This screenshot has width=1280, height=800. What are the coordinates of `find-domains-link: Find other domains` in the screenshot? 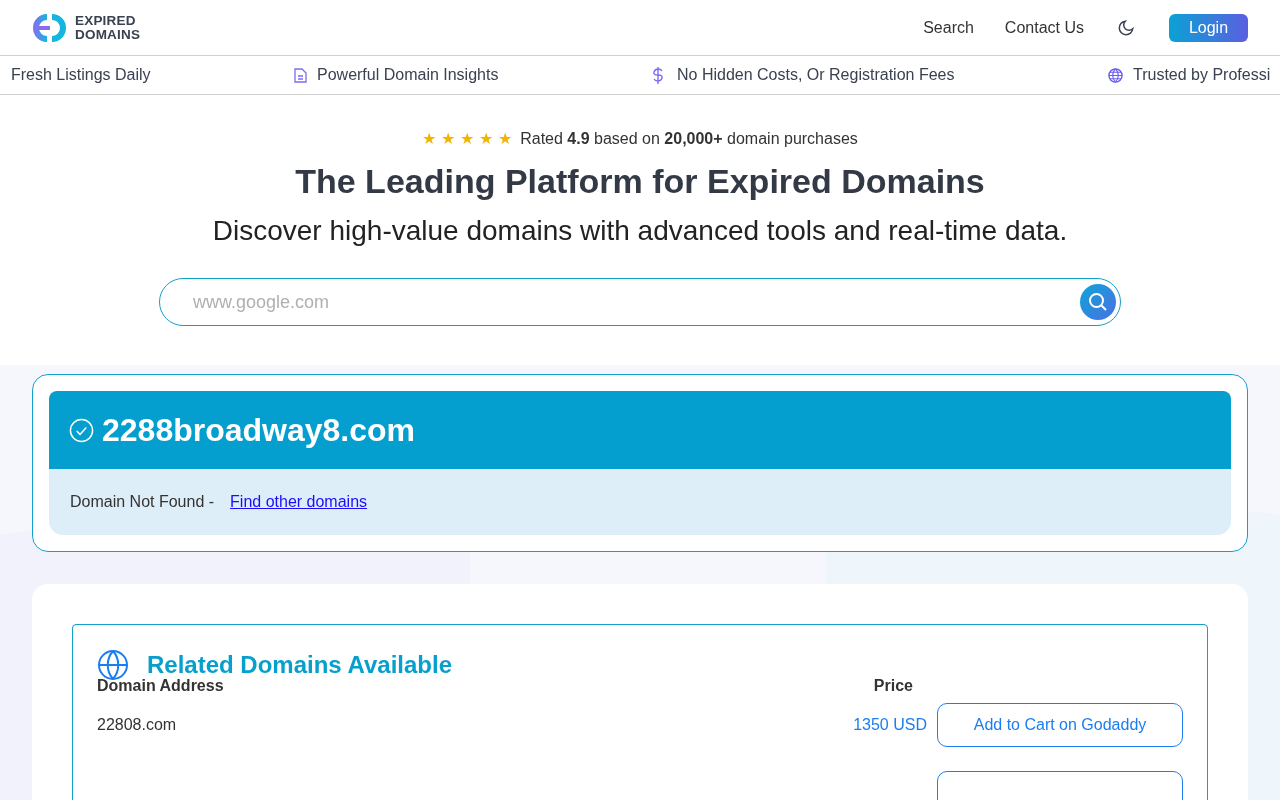 It's located at (299, 502).